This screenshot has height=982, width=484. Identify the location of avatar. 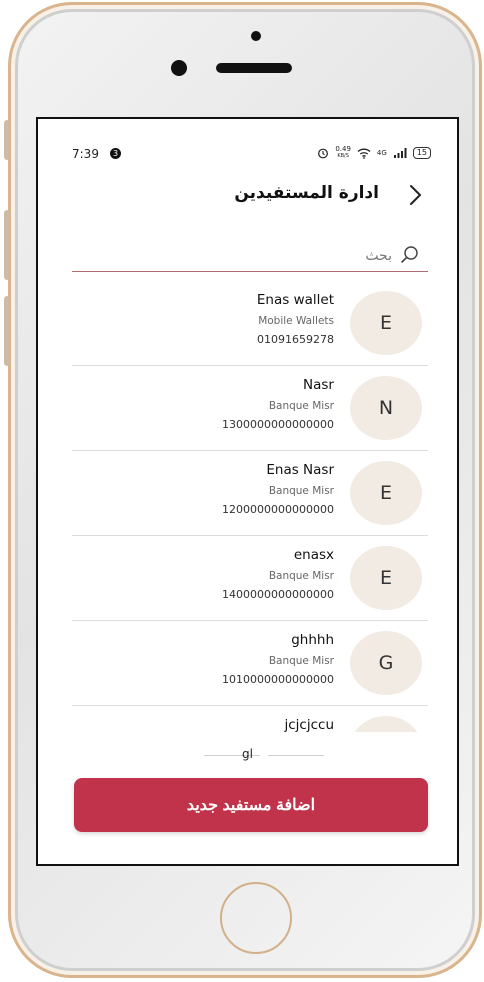
(386, 724).